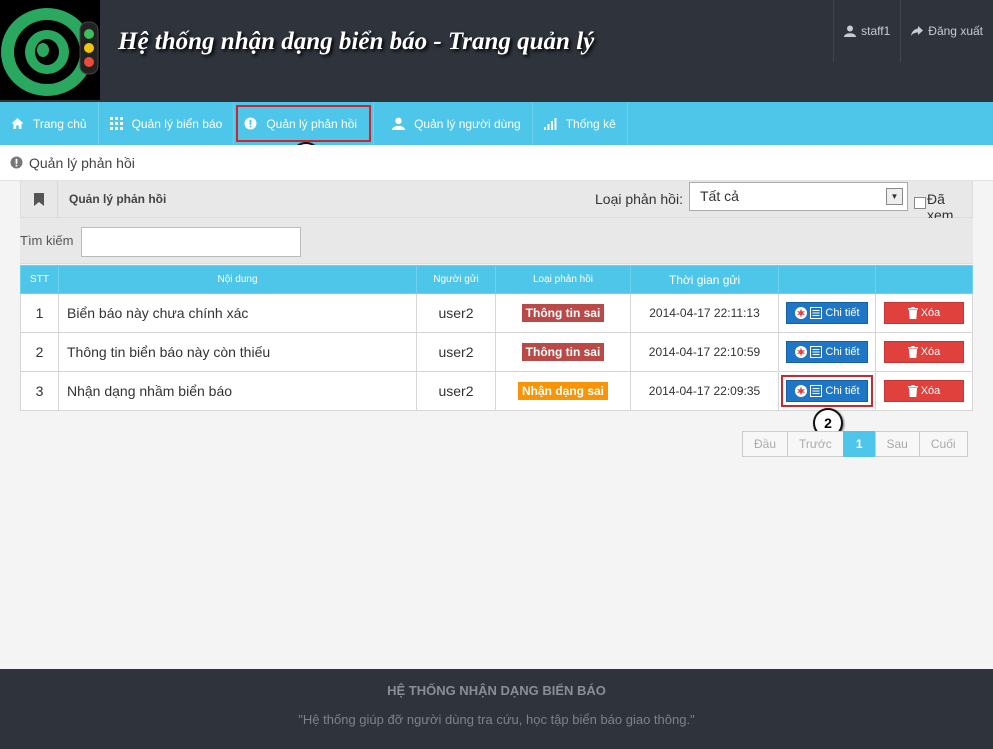  I want to click on username: staff1, so click(876, 31).